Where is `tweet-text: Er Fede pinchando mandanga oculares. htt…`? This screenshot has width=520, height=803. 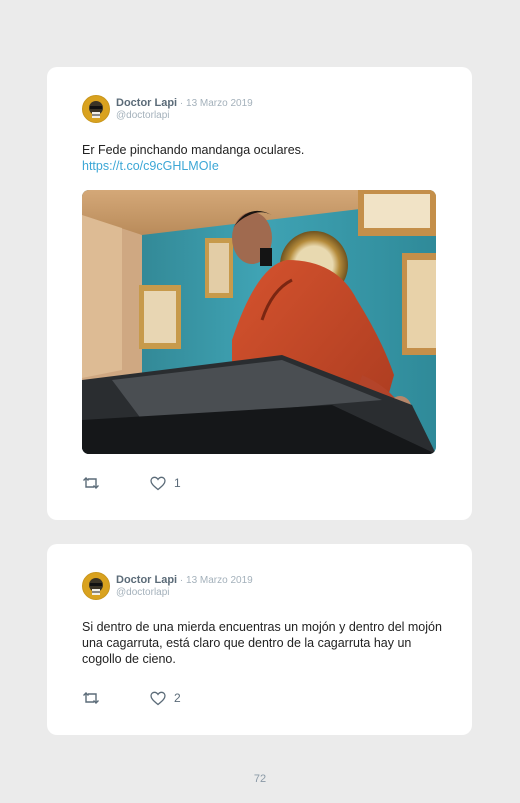
tweet-text: Er Fede pinchando mandanga oculares. htt… is located at coordinates (262, 158).